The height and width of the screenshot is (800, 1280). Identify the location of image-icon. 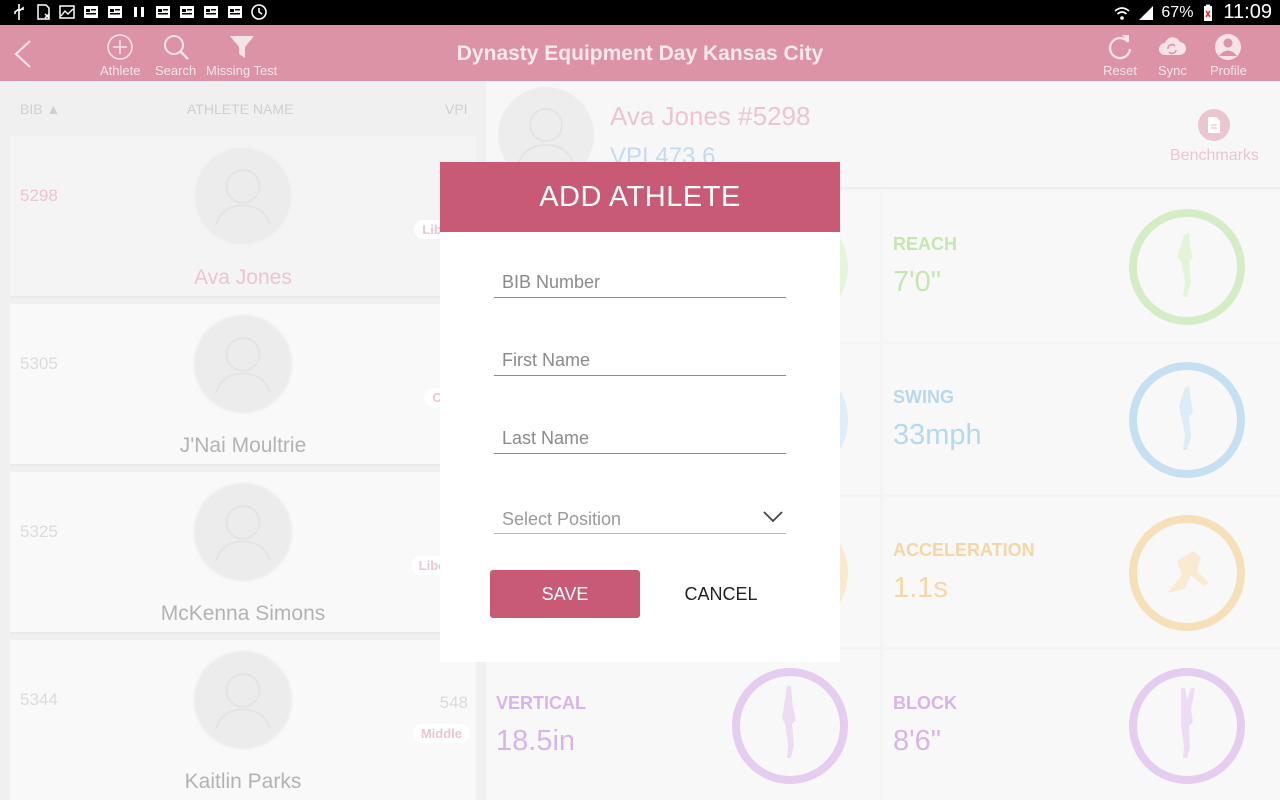
(67, 12).